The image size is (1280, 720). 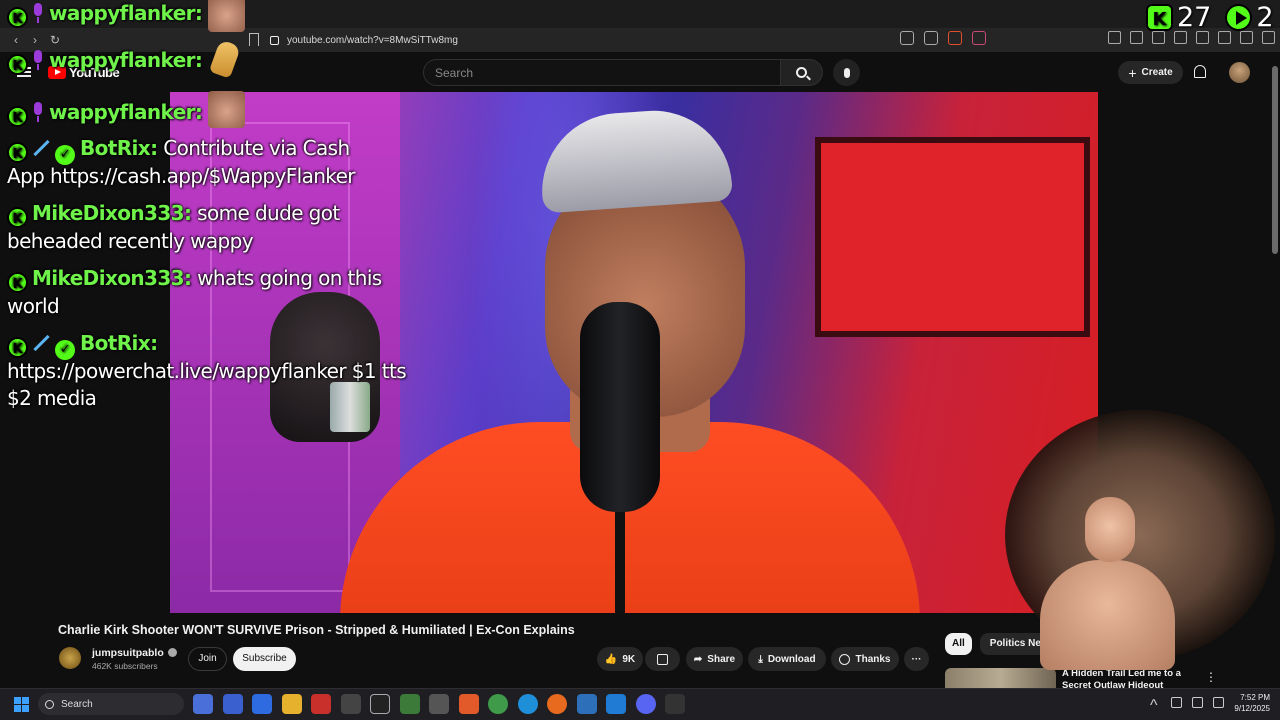 I want to click on subscriber-count: 462K subscribers, so click(x=125, y=666).